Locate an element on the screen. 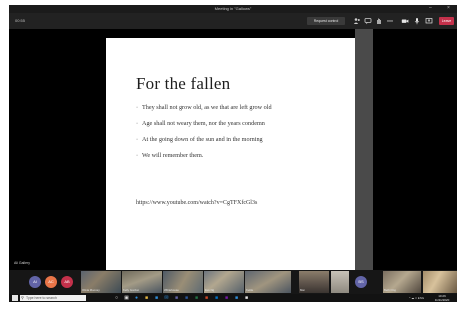 This screenshot has height=310, width=466. powerpoint-icon: ■ is located at coordinates (206, 298).